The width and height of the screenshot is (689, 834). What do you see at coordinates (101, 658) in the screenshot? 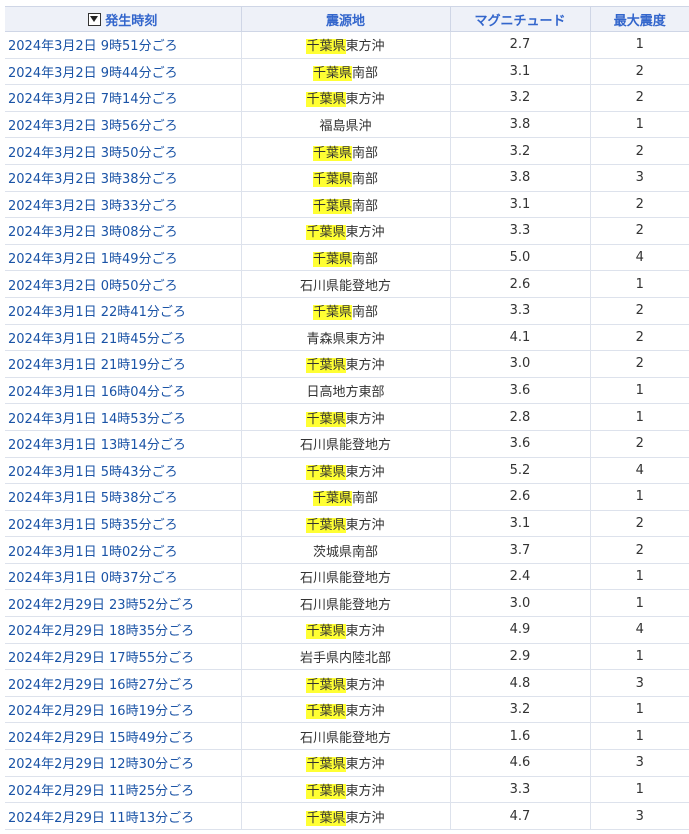
I see `time-link: 2024年2月29日 17時55分ごろ` at bounding box center [101, 658].